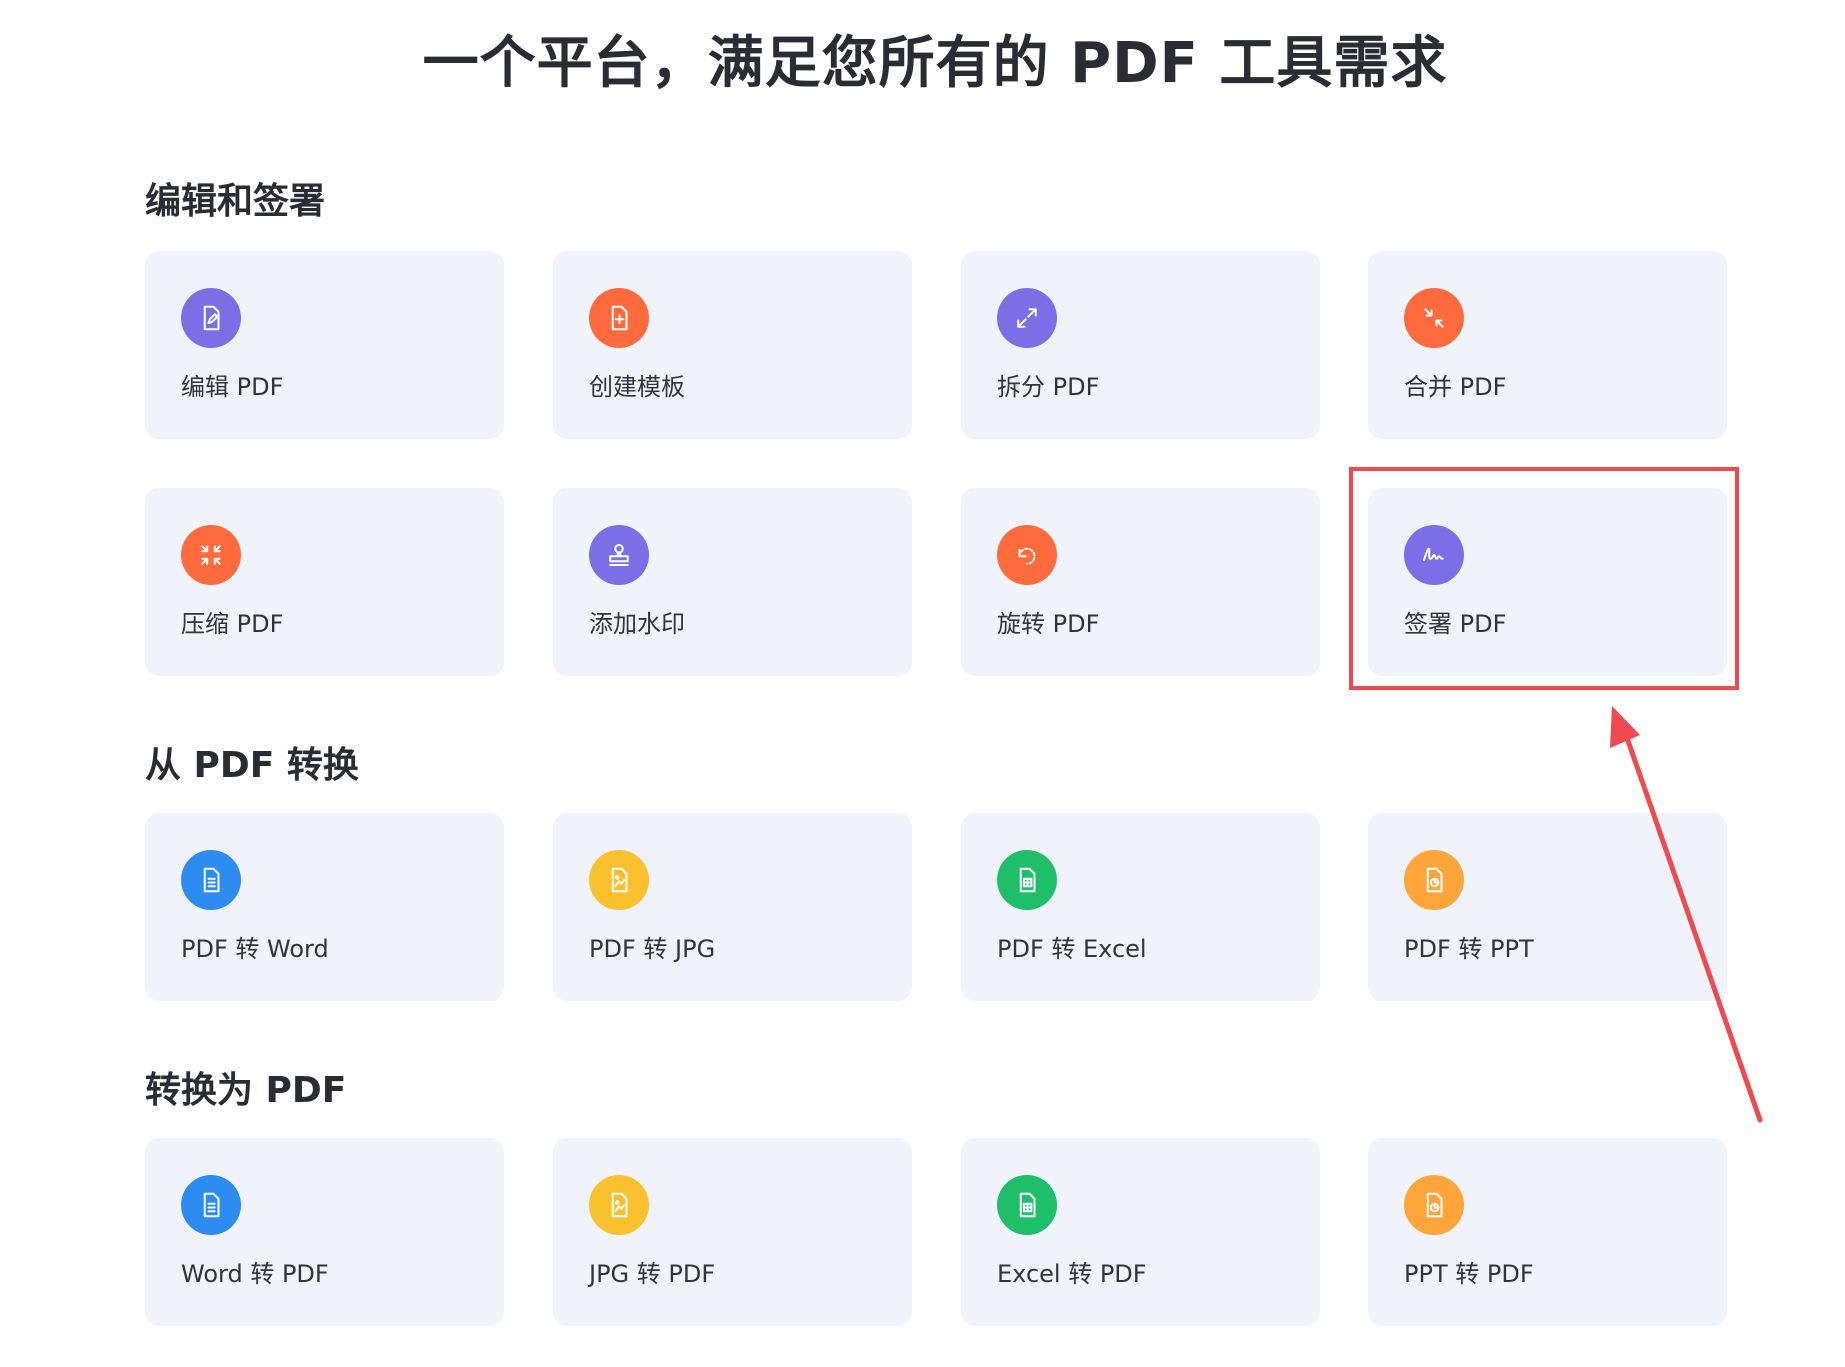  I want to click on tool-card-ppt-to-pdf: PPT 转 PDF, so click(1547, 1232).